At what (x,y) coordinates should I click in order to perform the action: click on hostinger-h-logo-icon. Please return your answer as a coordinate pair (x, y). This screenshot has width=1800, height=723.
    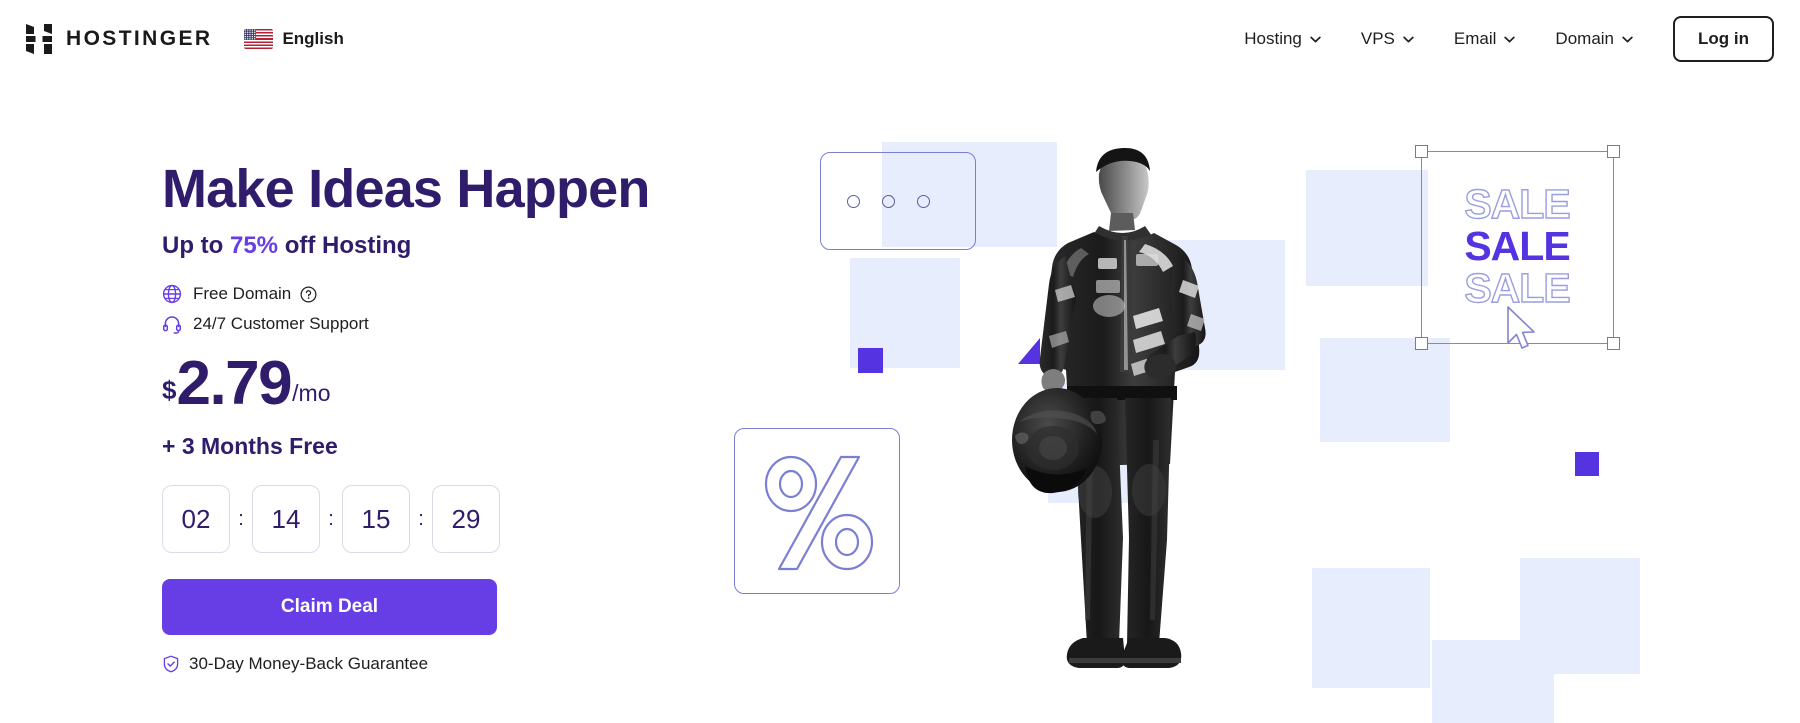
    Looking at the image, I should click on (39, 39).